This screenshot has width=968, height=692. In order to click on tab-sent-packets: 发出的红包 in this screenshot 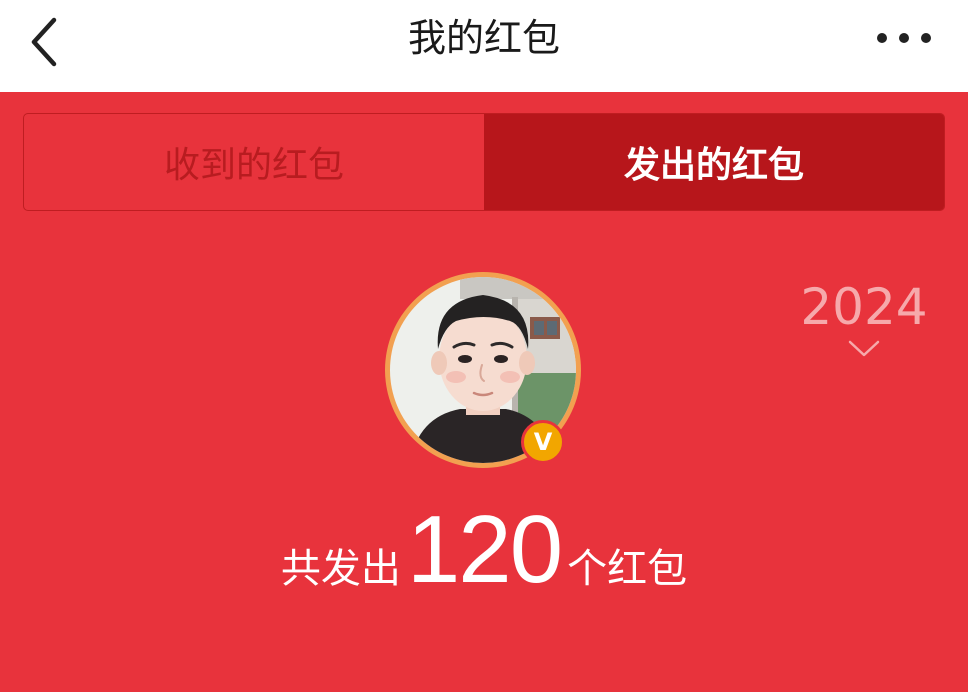, I will do `click(714, 162)`.